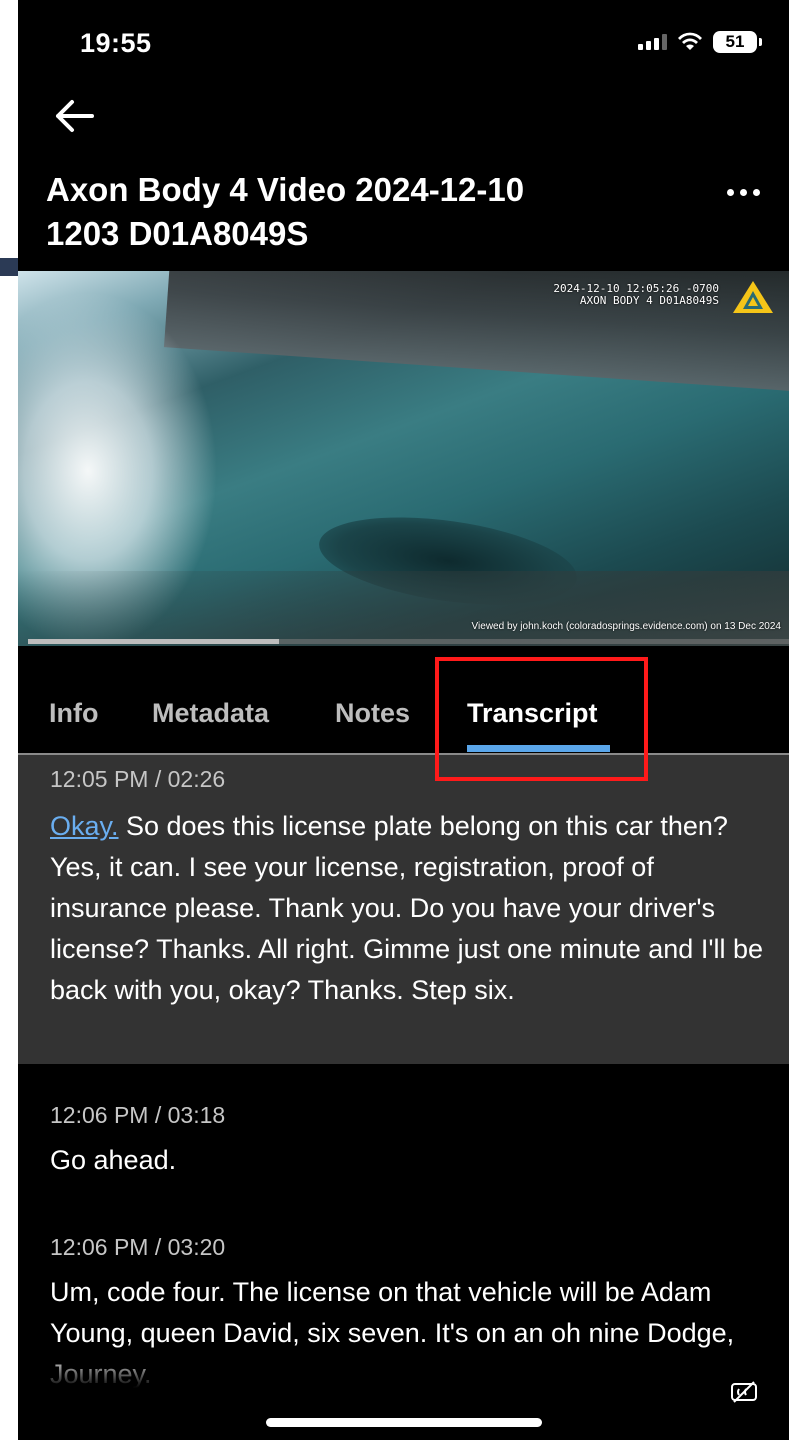 Image resolution: width=789 pixels, height=1440 pixels. Describe the element at coordinates (753, 297) in the screenshot. I see `axon-logo-icon` at that location.